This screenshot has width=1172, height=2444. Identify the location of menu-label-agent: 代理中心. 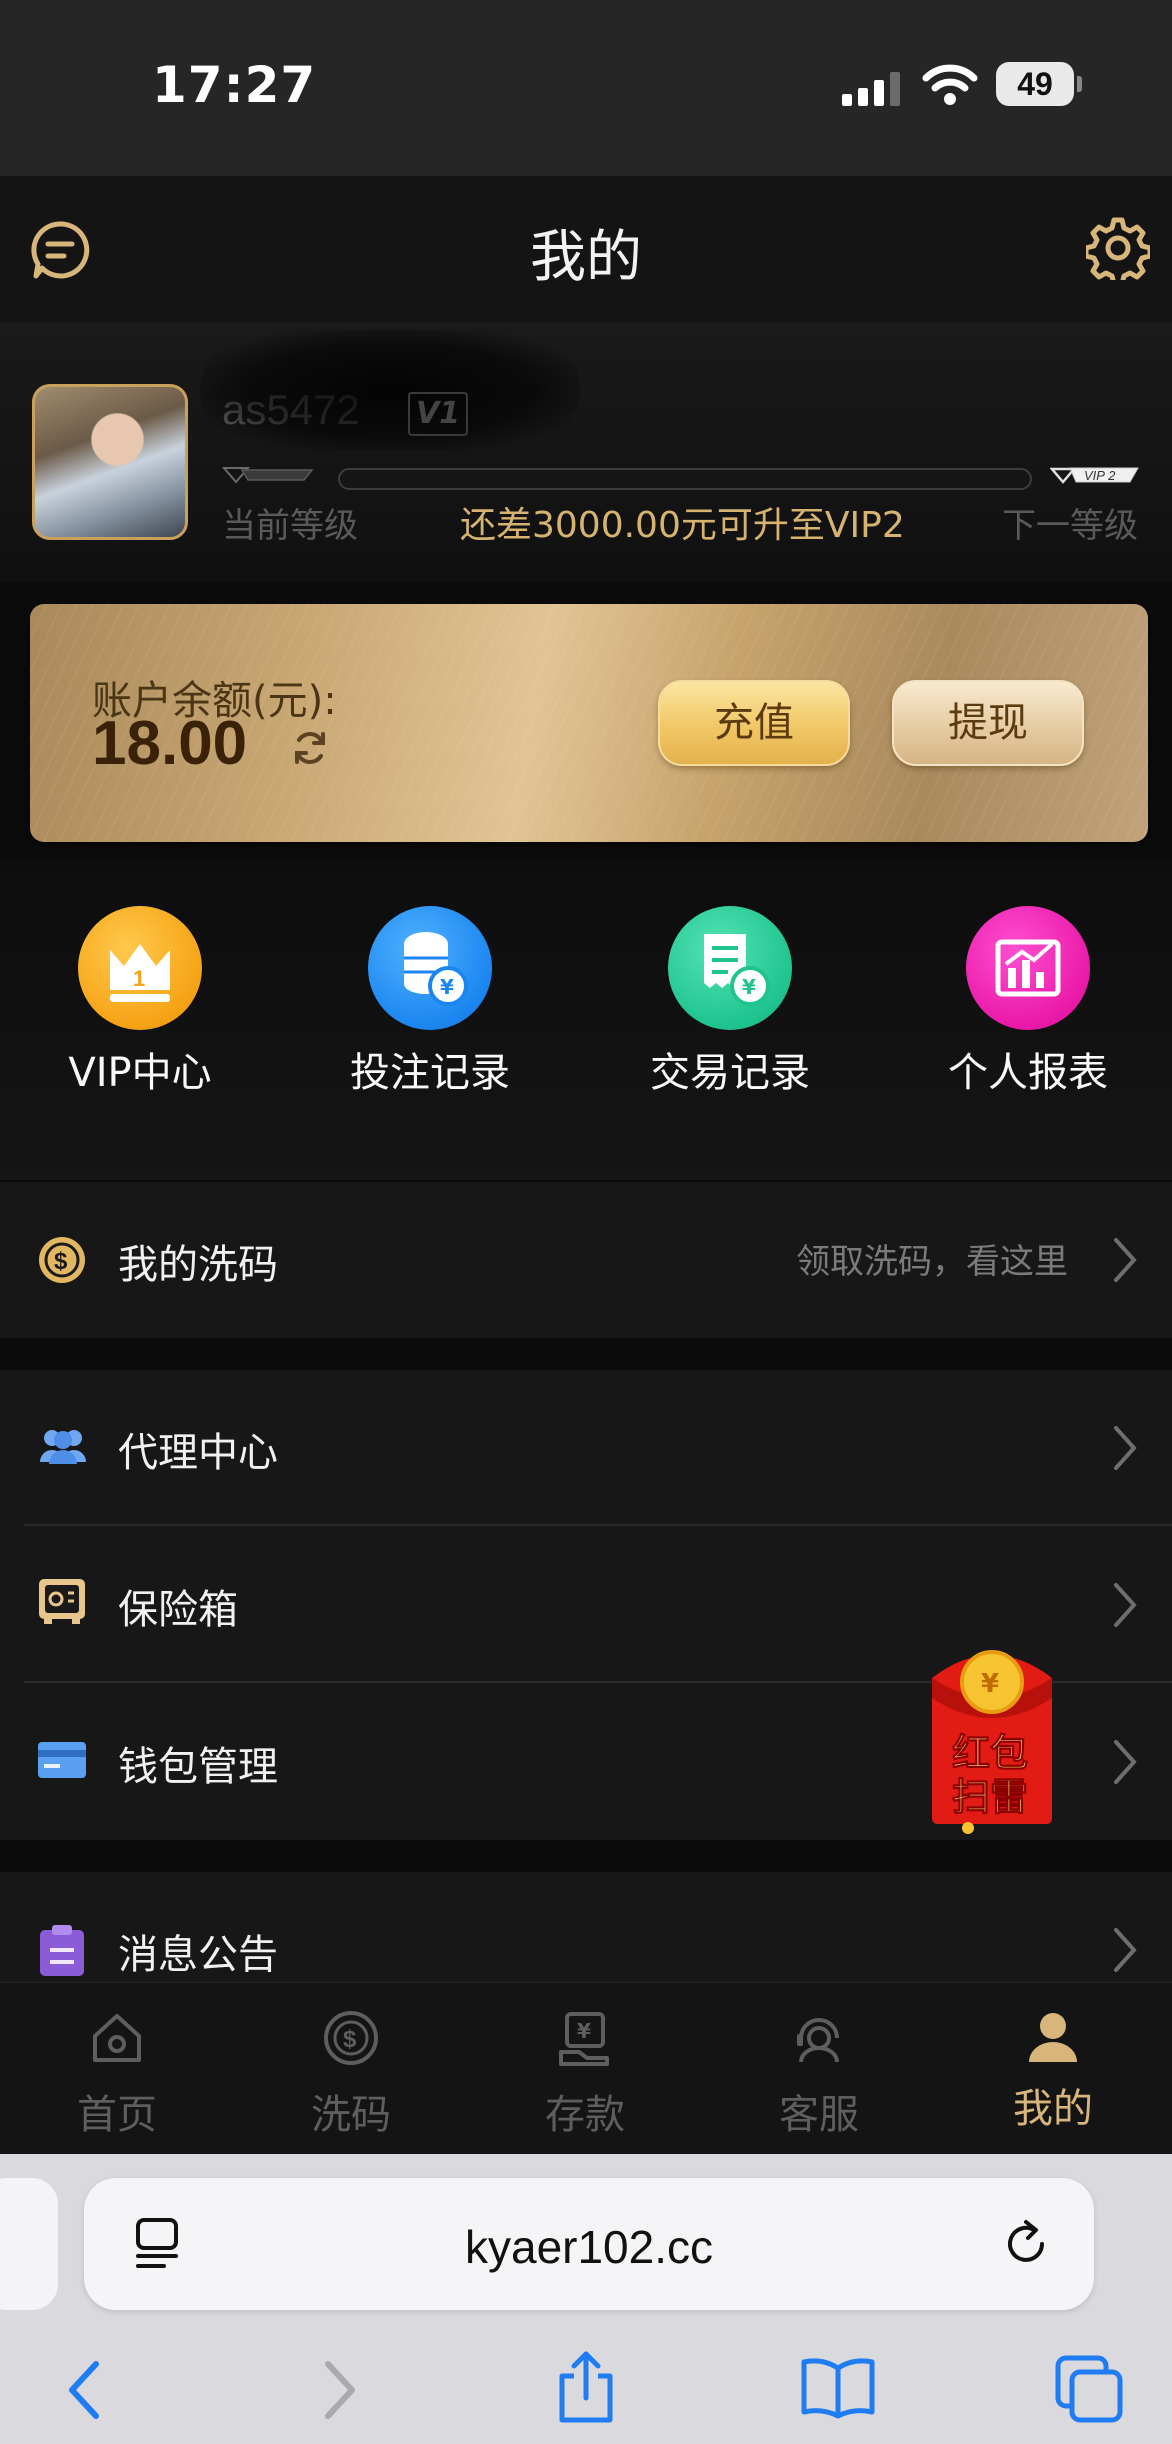
(198, 1453).